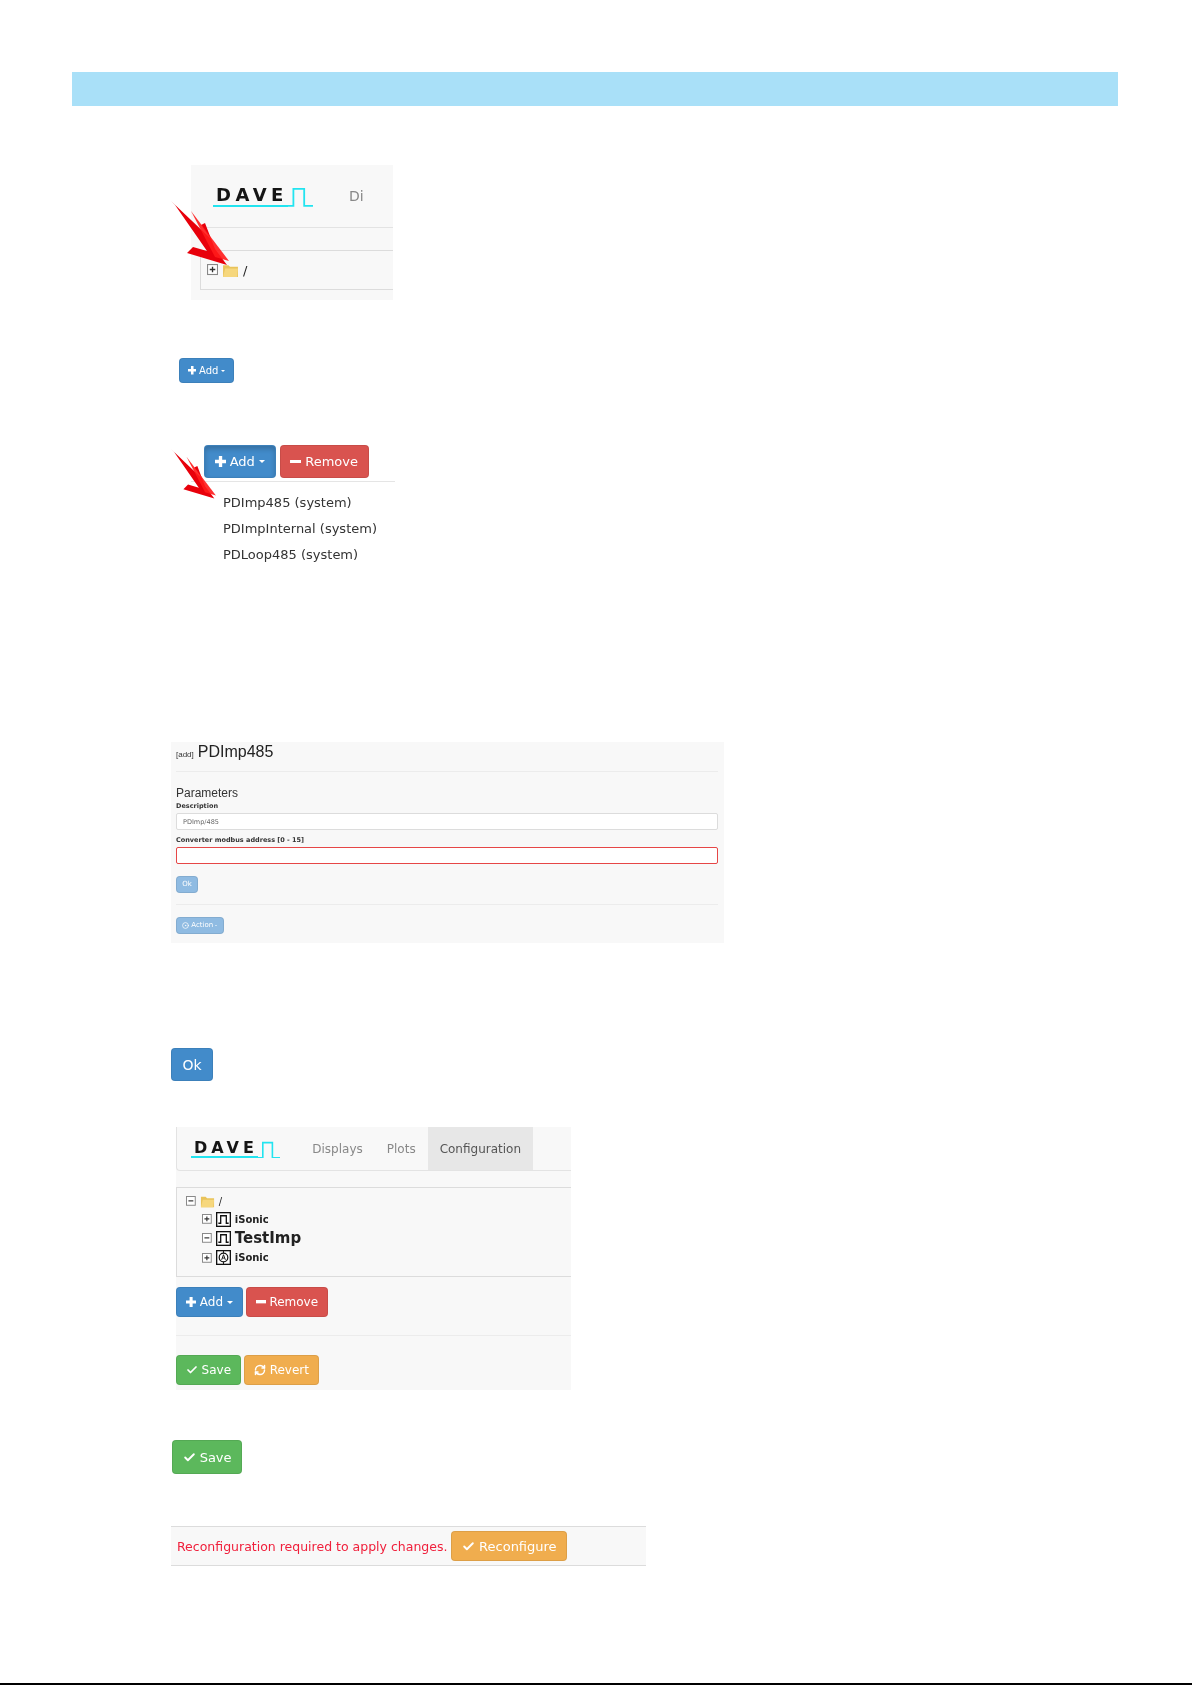  I want to click on nav-tab: Di, so click(356, 196).